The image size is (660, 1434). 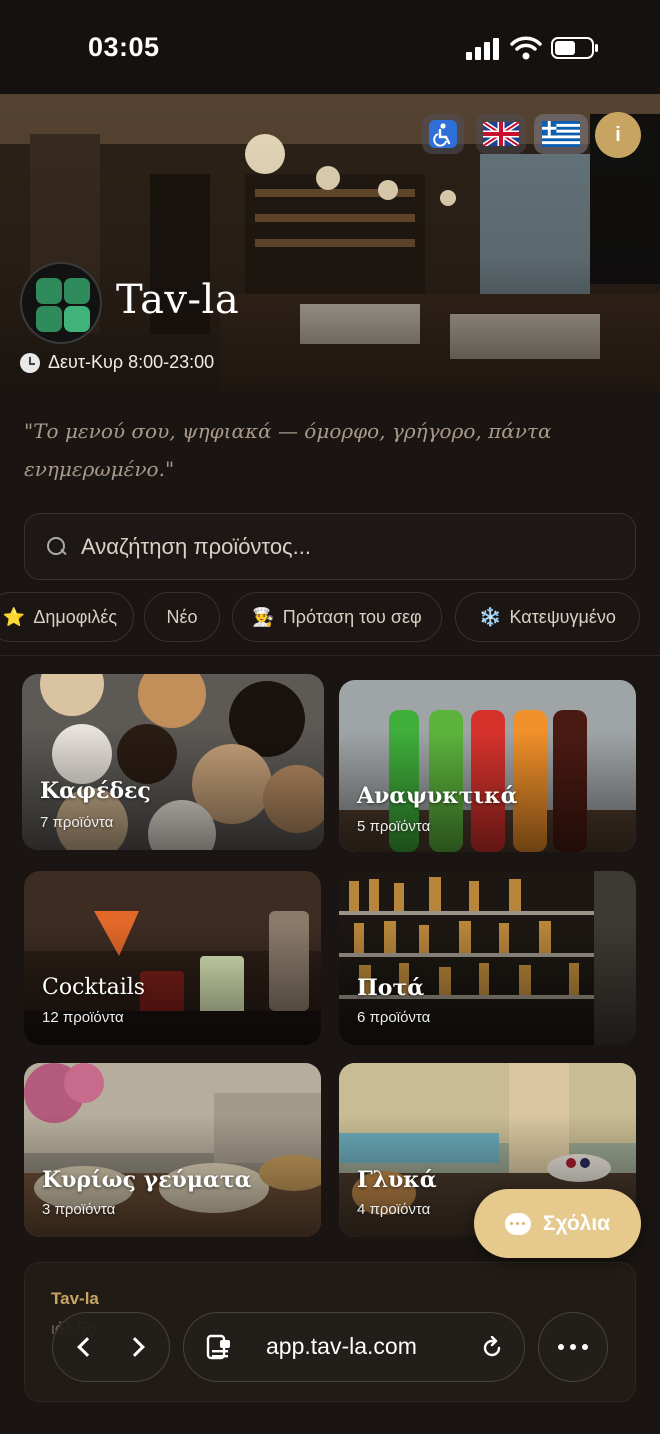 What do you see at coordinates (517, 1223) in the screenshot?
I see `chat-bubble-icon` at bounding box center [517, 1223].